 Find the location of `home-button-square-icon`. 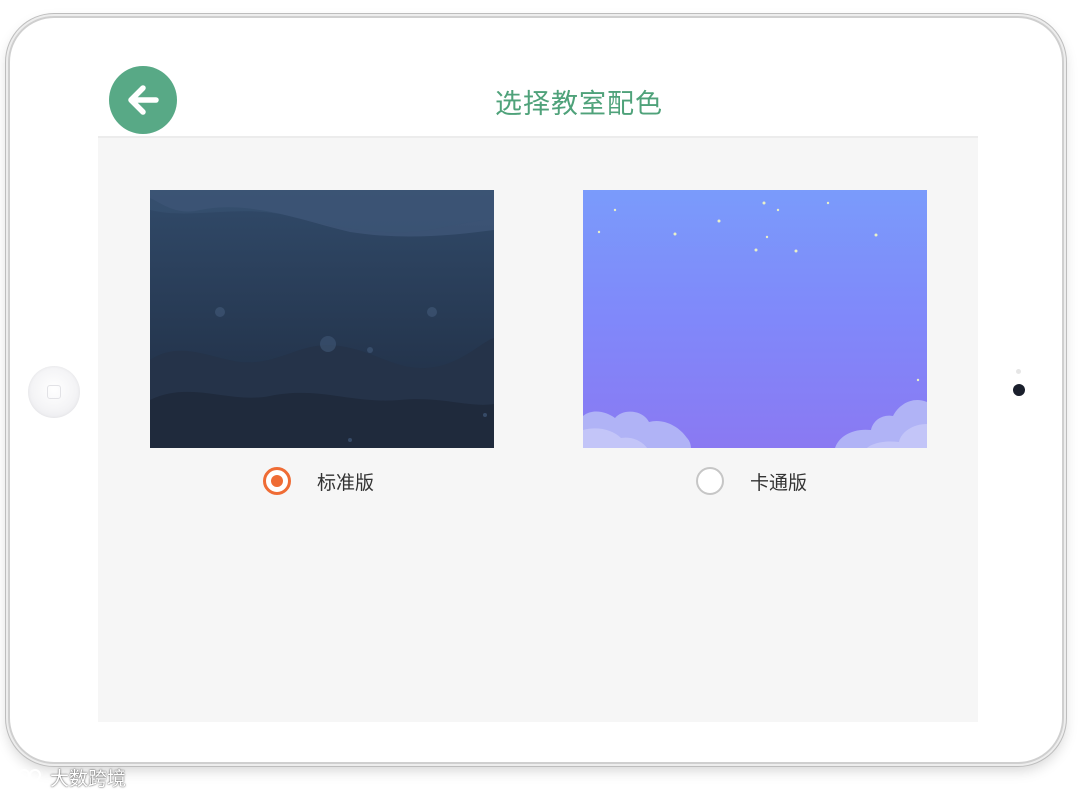

home-button-square-icon is located at coordinates (54, 392).